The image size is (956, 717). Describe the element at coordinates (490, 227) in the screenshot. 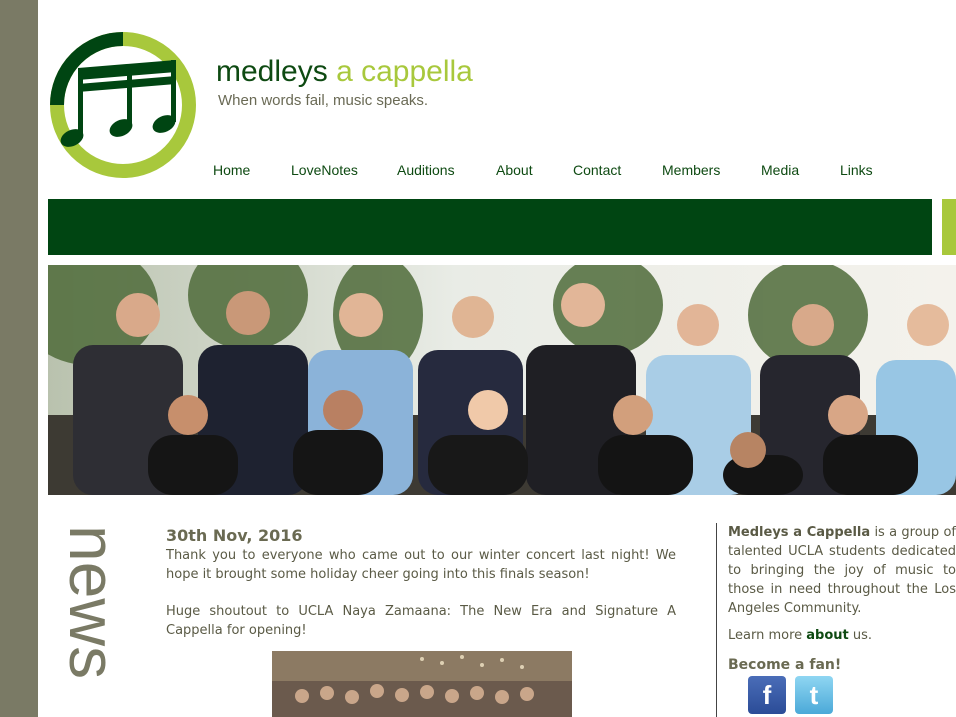

I see `header-green-bar` at that location.